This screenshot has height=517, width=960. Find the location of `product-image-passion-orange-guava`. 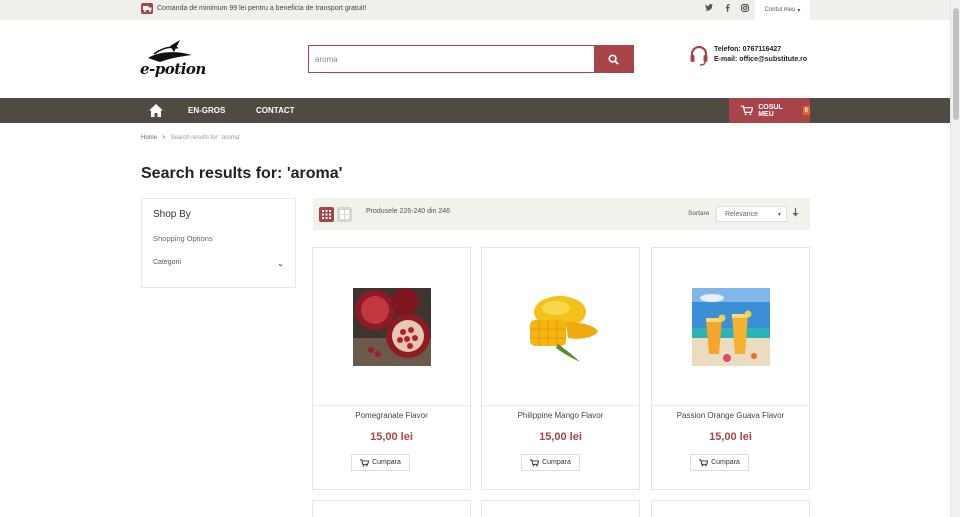

product-image-passion-orange-guava is located at coordinates (731, 327).